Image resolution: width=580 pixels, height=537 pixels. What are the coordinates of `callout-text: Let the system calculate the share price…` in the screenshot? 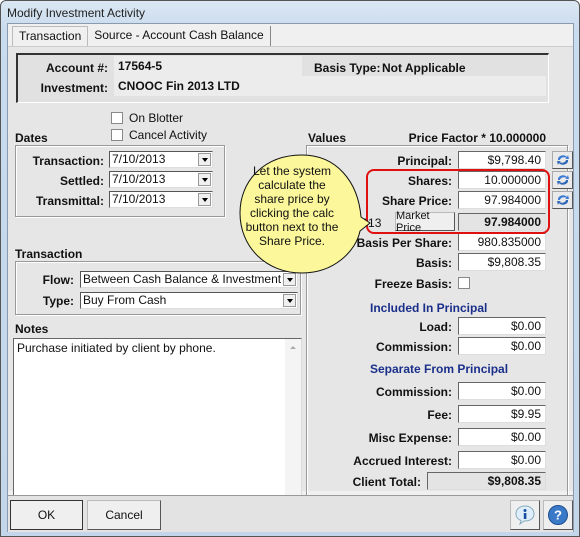 It's located at (292, 206).